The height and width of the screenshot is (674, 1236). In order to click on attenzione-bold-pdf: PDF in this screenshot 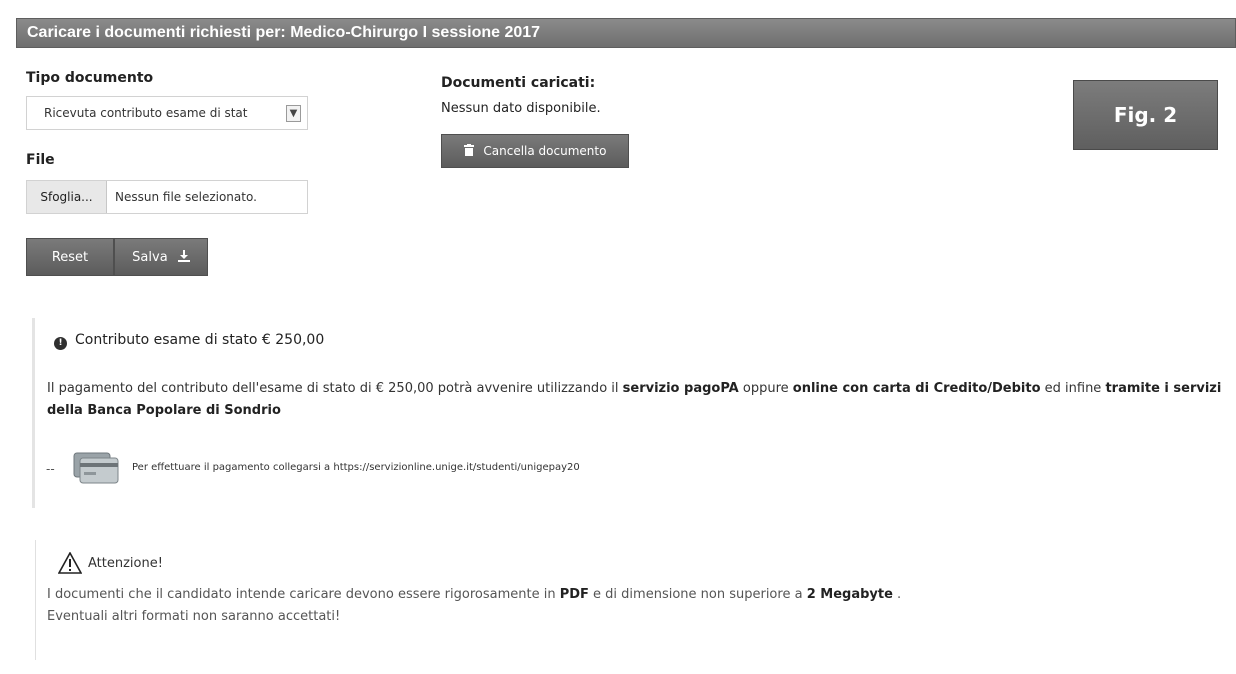, I will do `click(574, 594)`.